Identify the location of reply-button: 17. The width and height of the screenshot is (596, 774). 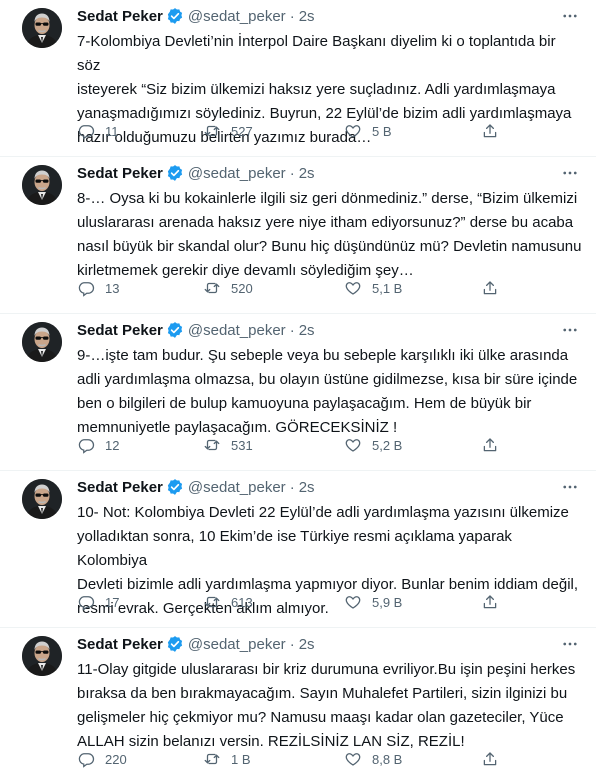
(98, 602).